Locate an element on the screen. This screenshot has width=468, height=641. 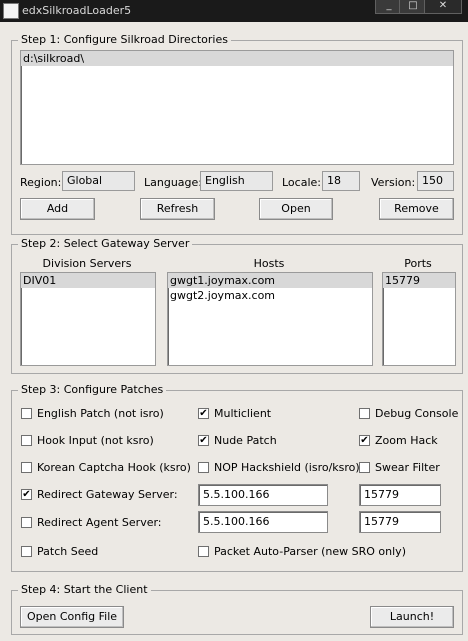
nude-patch-checkbox: ✔ is located at coordinates (203, 440).